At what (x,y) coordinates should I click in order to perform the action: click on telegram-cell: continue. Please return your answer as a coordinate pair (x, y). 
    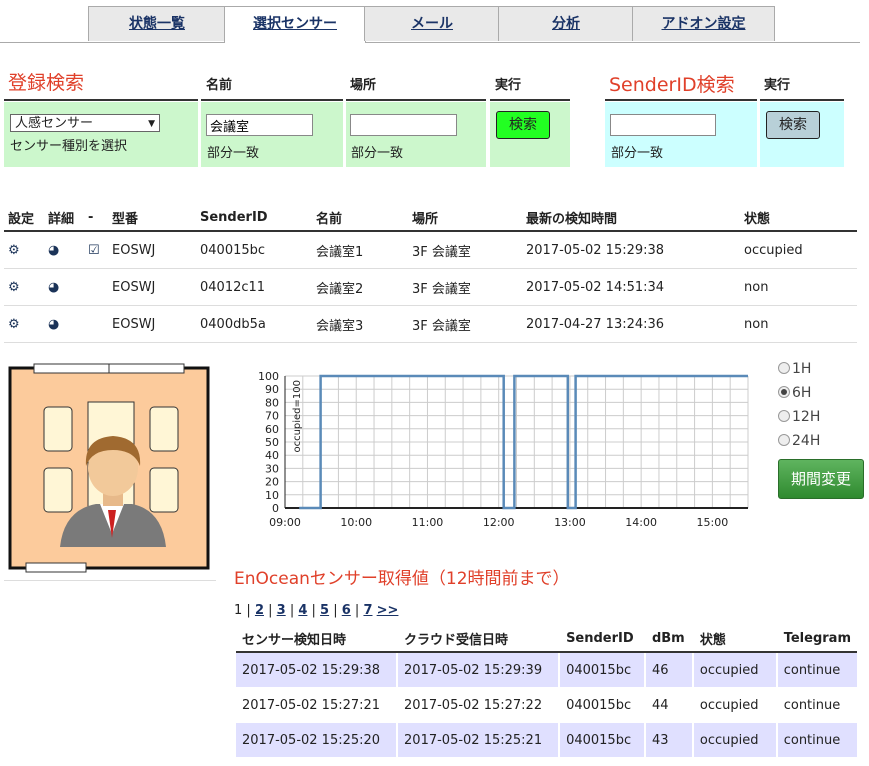
    Looking at the image, I should click on (816, 670).